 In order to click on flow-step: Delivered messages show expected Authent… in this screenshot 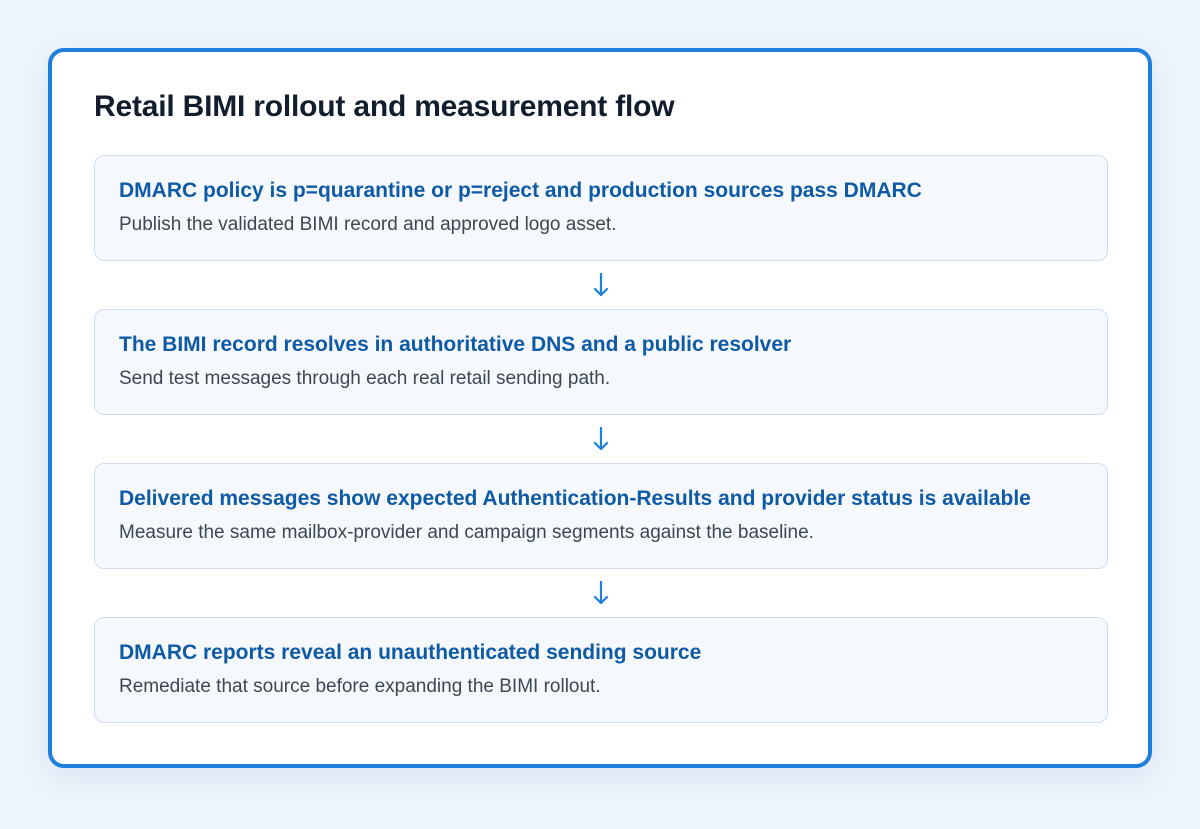, I will do `click(601, 516)`.